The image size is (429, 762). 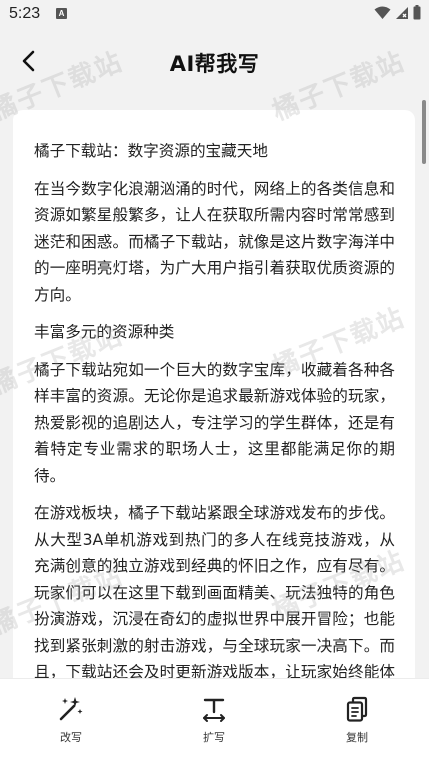 What do you see at coordinates (417, 12) in the screenshot?
I see `battery-icon` at bounding box center [417, 12].